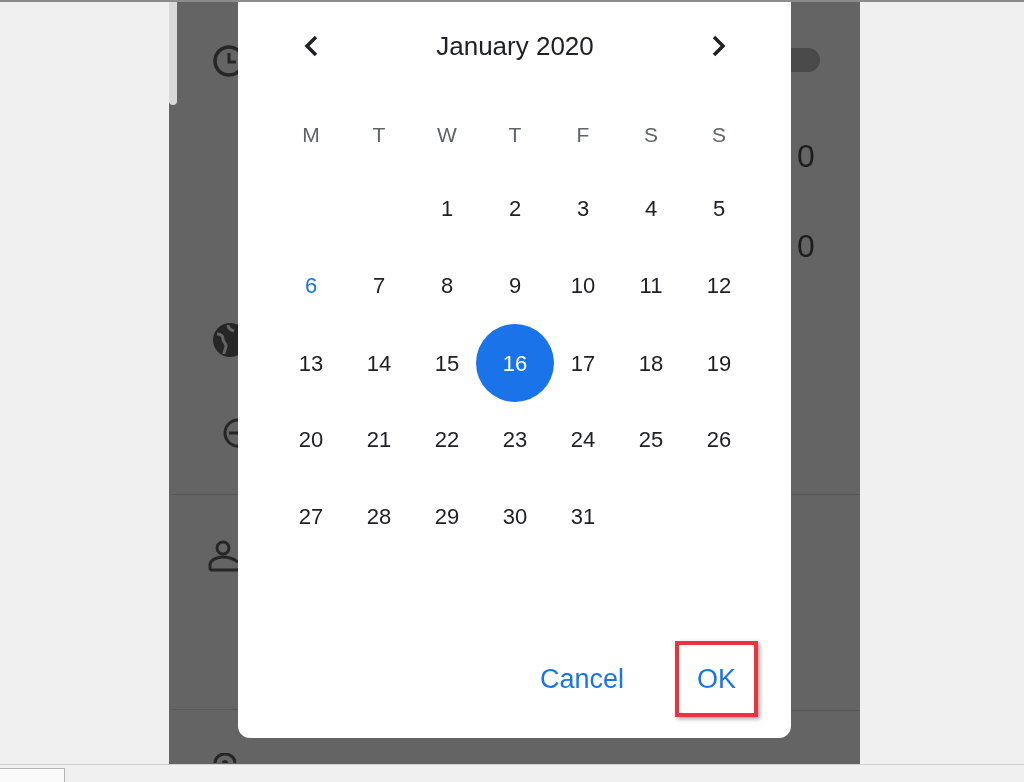  Describe the element at coordinates (379, 285) in the screenshot. I see `day-button: 7` at that location.